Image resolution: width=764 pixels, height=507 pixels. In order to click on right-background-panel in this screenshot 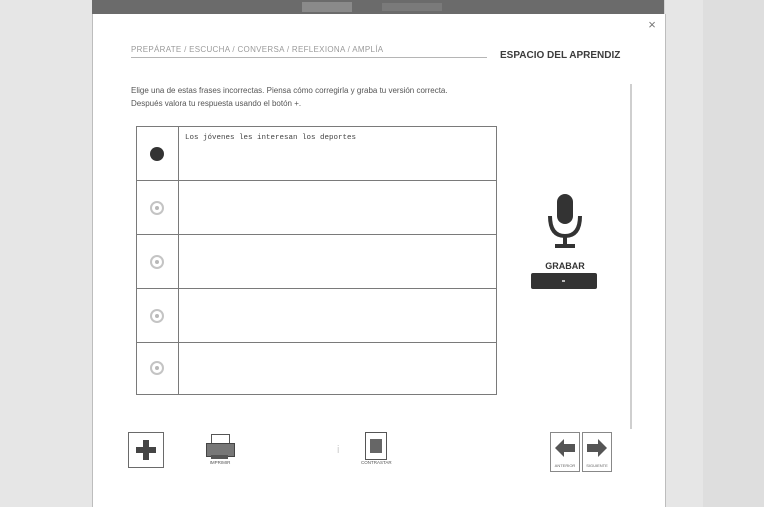, I will do `click(714, 253)`.